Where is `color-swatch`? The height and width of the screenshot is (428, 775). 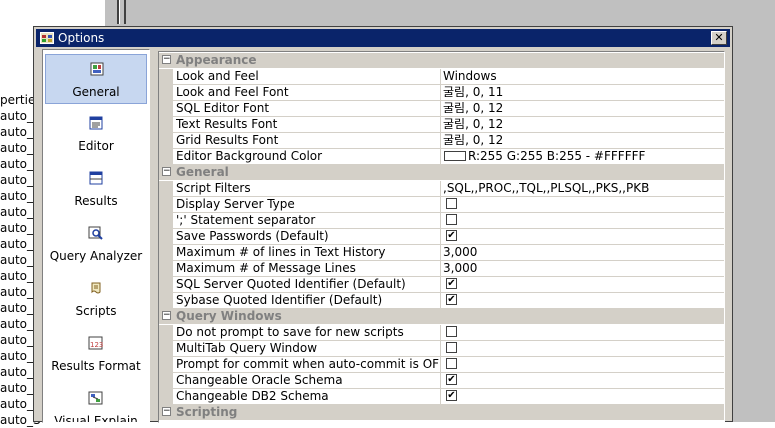 color-swatch is located at coordinates (455, 155).